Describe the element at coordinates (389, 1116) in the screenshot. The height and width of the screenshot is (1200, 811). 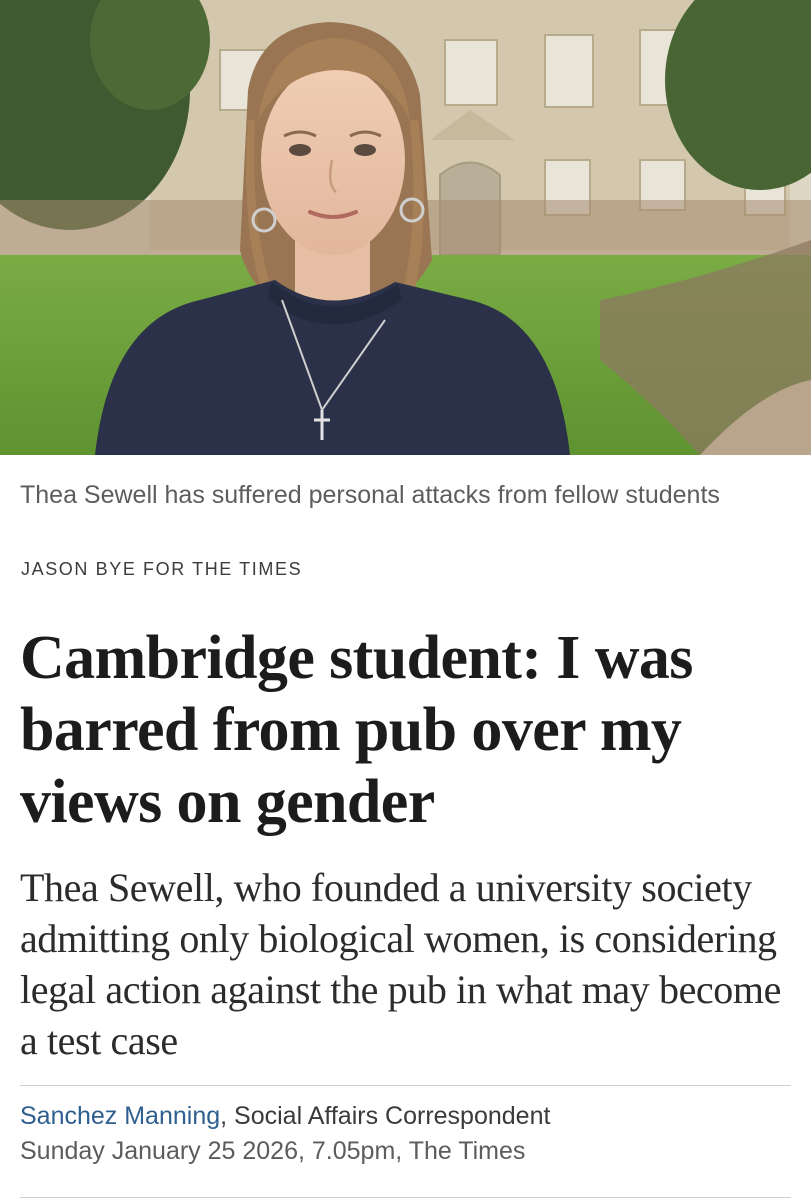
I see `author-role: Social Affairs Correspondent` at that location.